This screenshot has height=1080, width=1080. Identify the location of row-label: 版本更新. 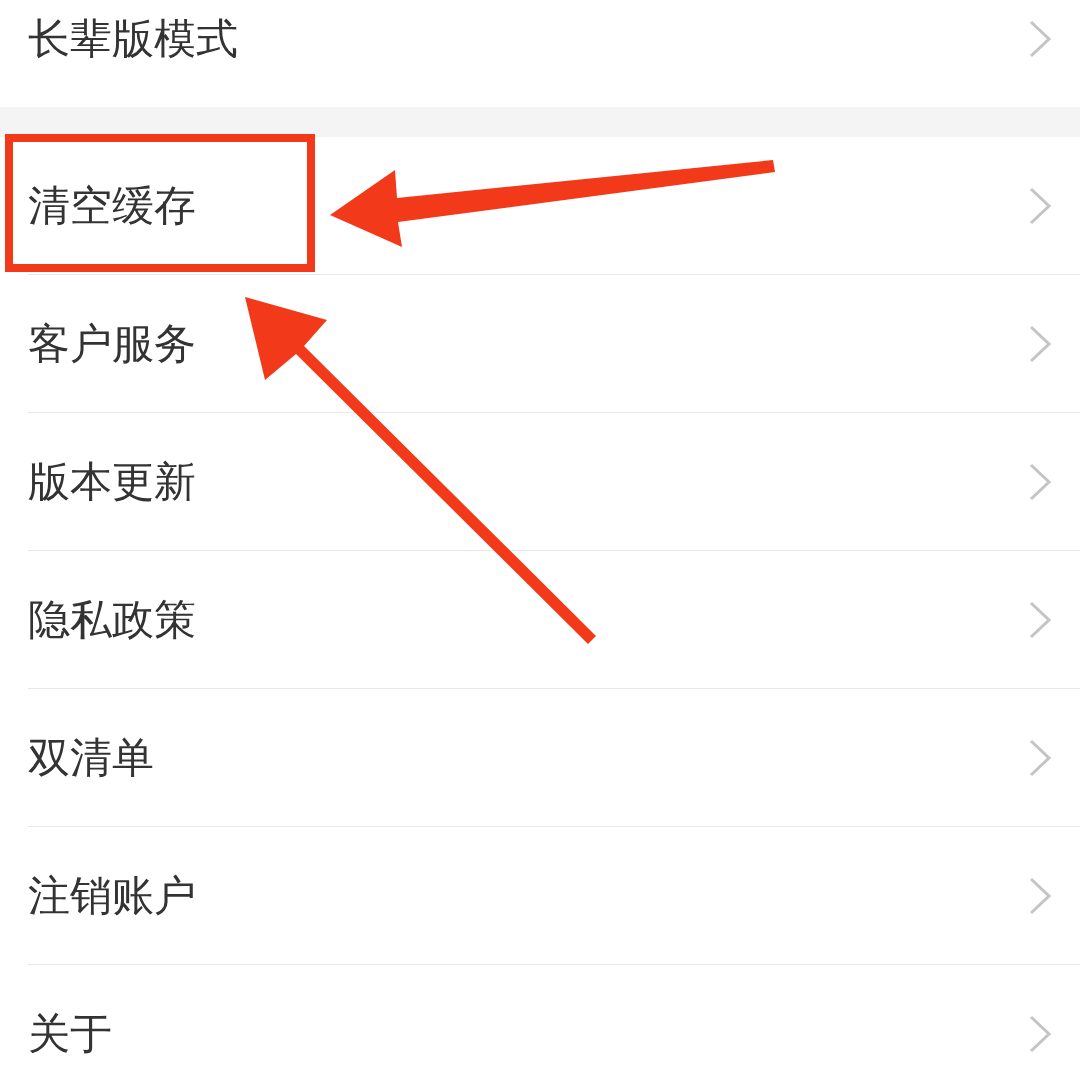
(112, 481).